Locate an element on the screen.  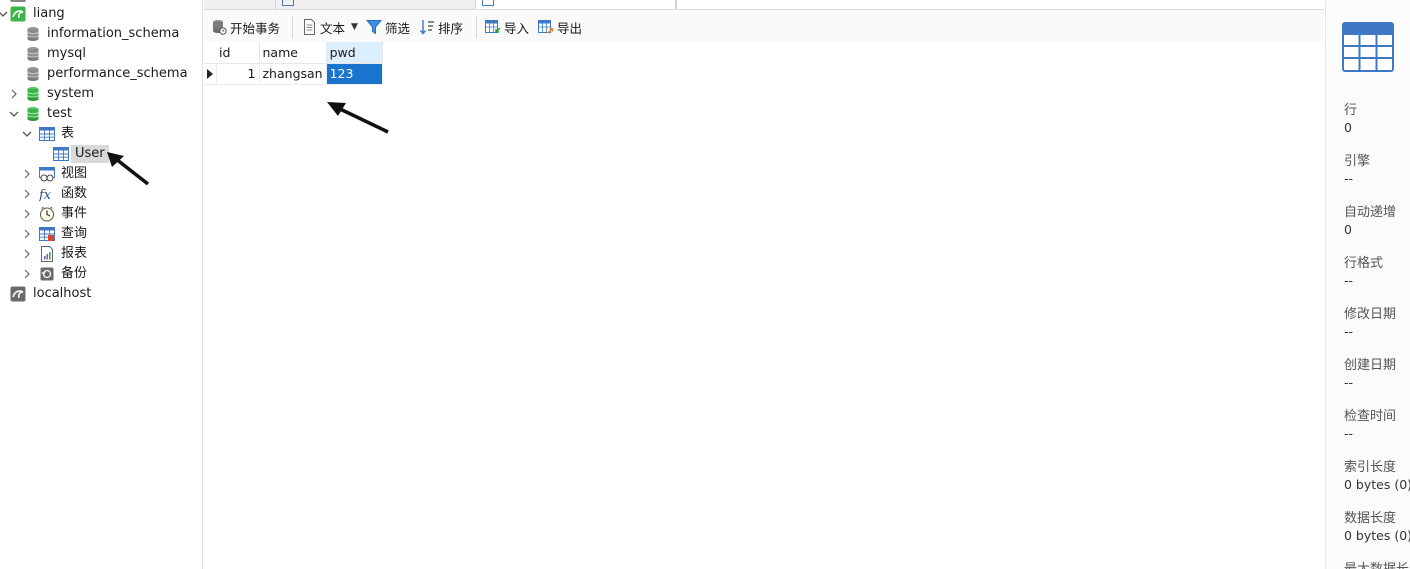
info-label: 行 is located at coordinates (1351, 110).